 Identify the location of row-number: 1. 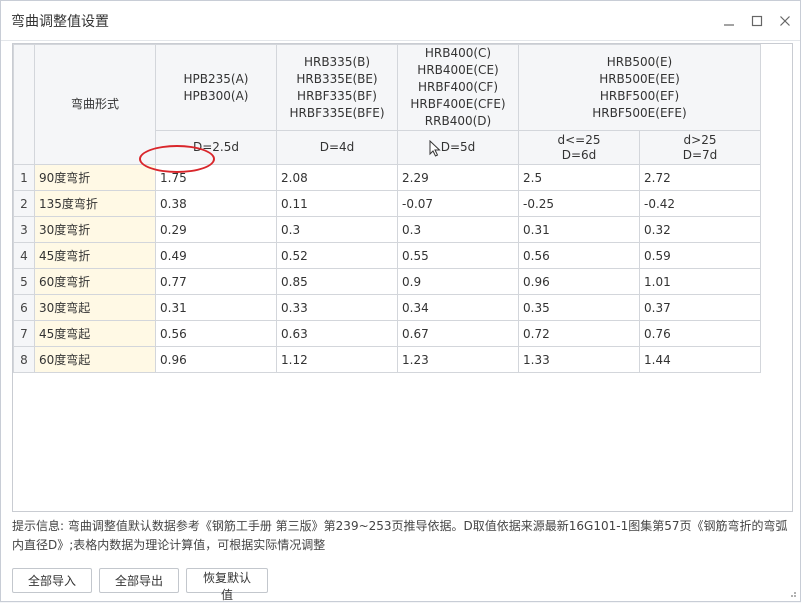
(24, 177).